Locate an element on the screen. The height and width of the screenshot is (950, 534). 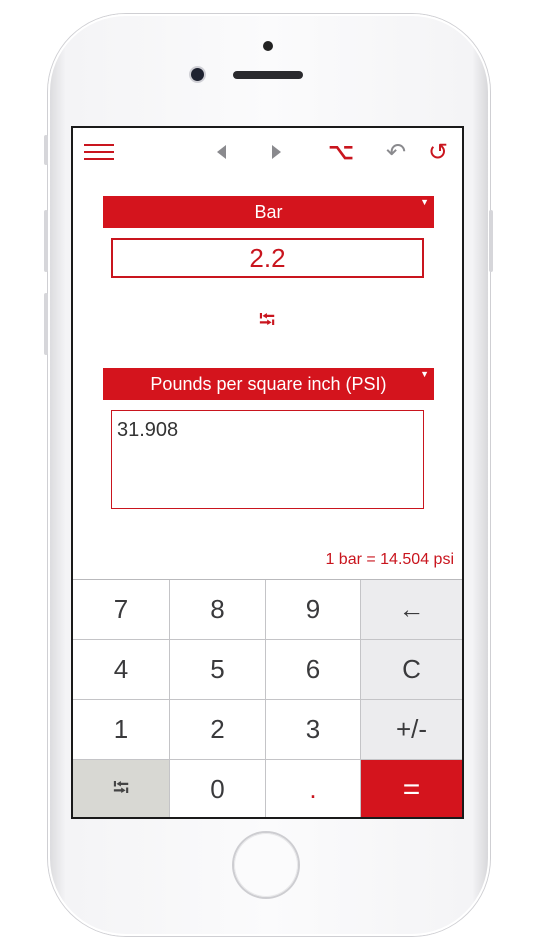
key-0: 0 is located at coordinates (218, 788).